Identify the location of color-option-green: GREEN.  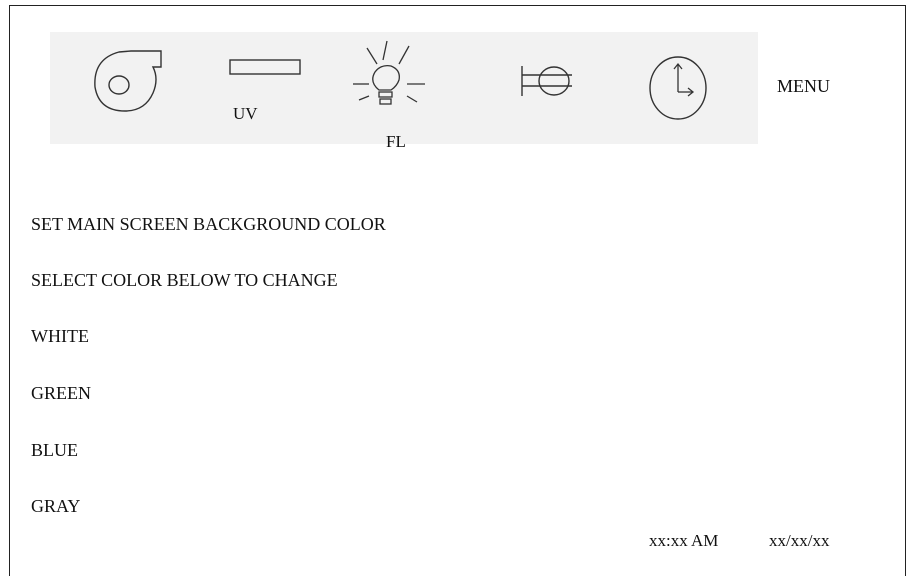
(61, 393).